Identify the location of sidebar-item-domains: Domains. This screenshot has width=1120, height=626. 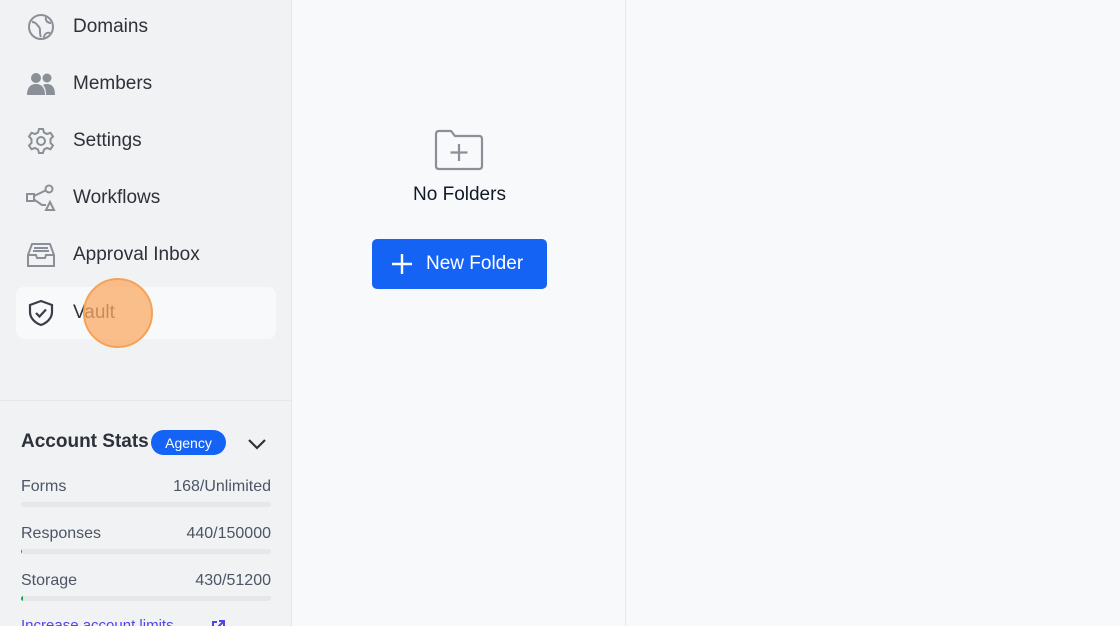
(146, 27).